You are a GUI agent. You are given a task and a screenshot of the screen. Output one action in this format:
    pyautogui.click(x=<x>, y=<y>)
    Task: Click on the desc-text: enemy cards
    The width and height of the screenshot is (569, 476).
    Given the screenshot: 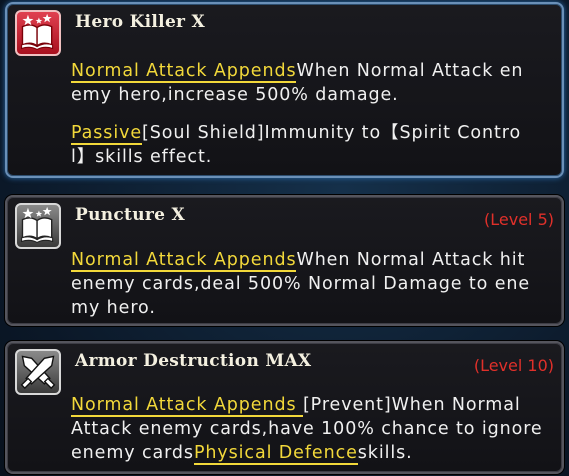 What is the action you would take?
    pyautogui.click(x=132, y=453)
    